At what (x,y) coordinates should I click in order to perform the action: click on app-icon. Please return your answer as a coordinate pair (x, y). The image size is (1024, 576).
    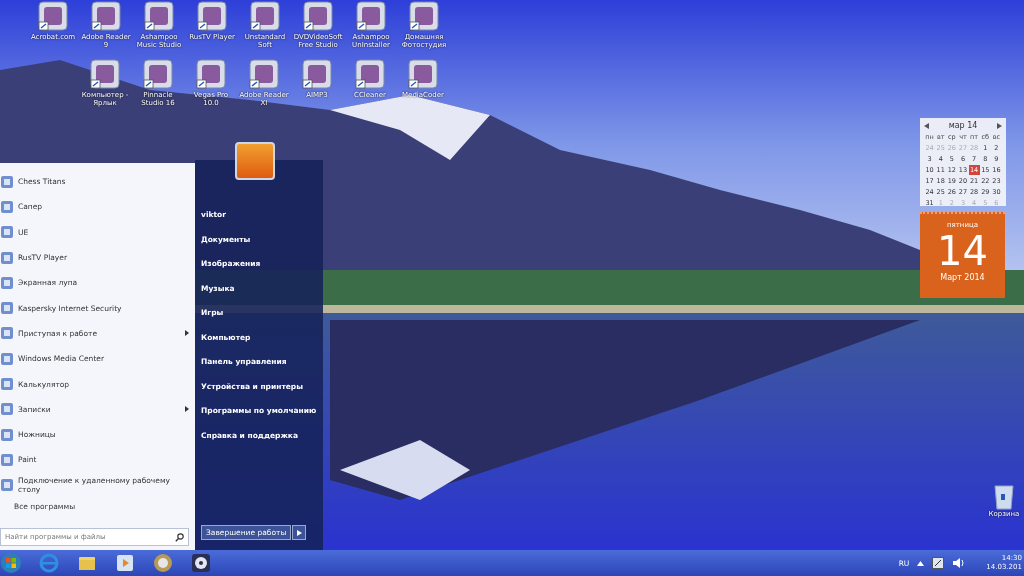
    Looking at the image, I should click on (163, 563).